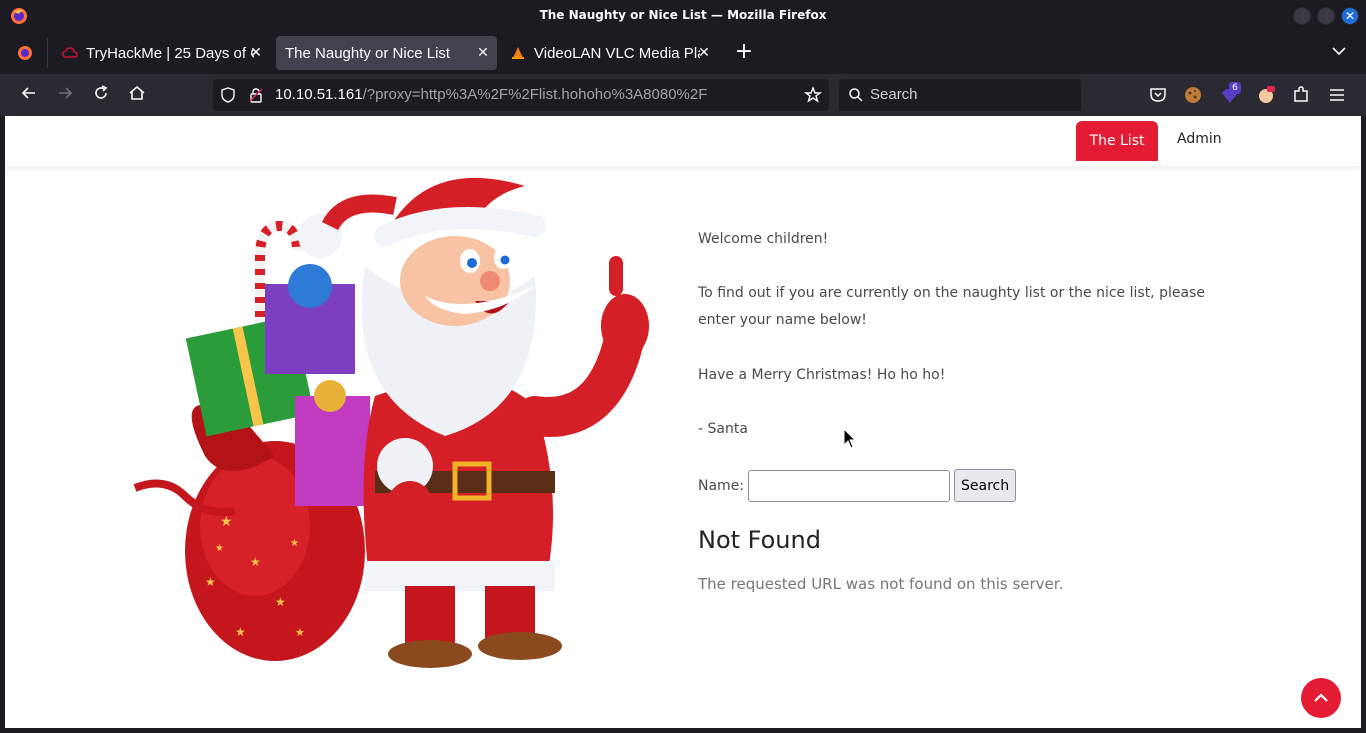 The image size is (1366, 733). I want to click on search-placeholder: Search, so click(894, 94).